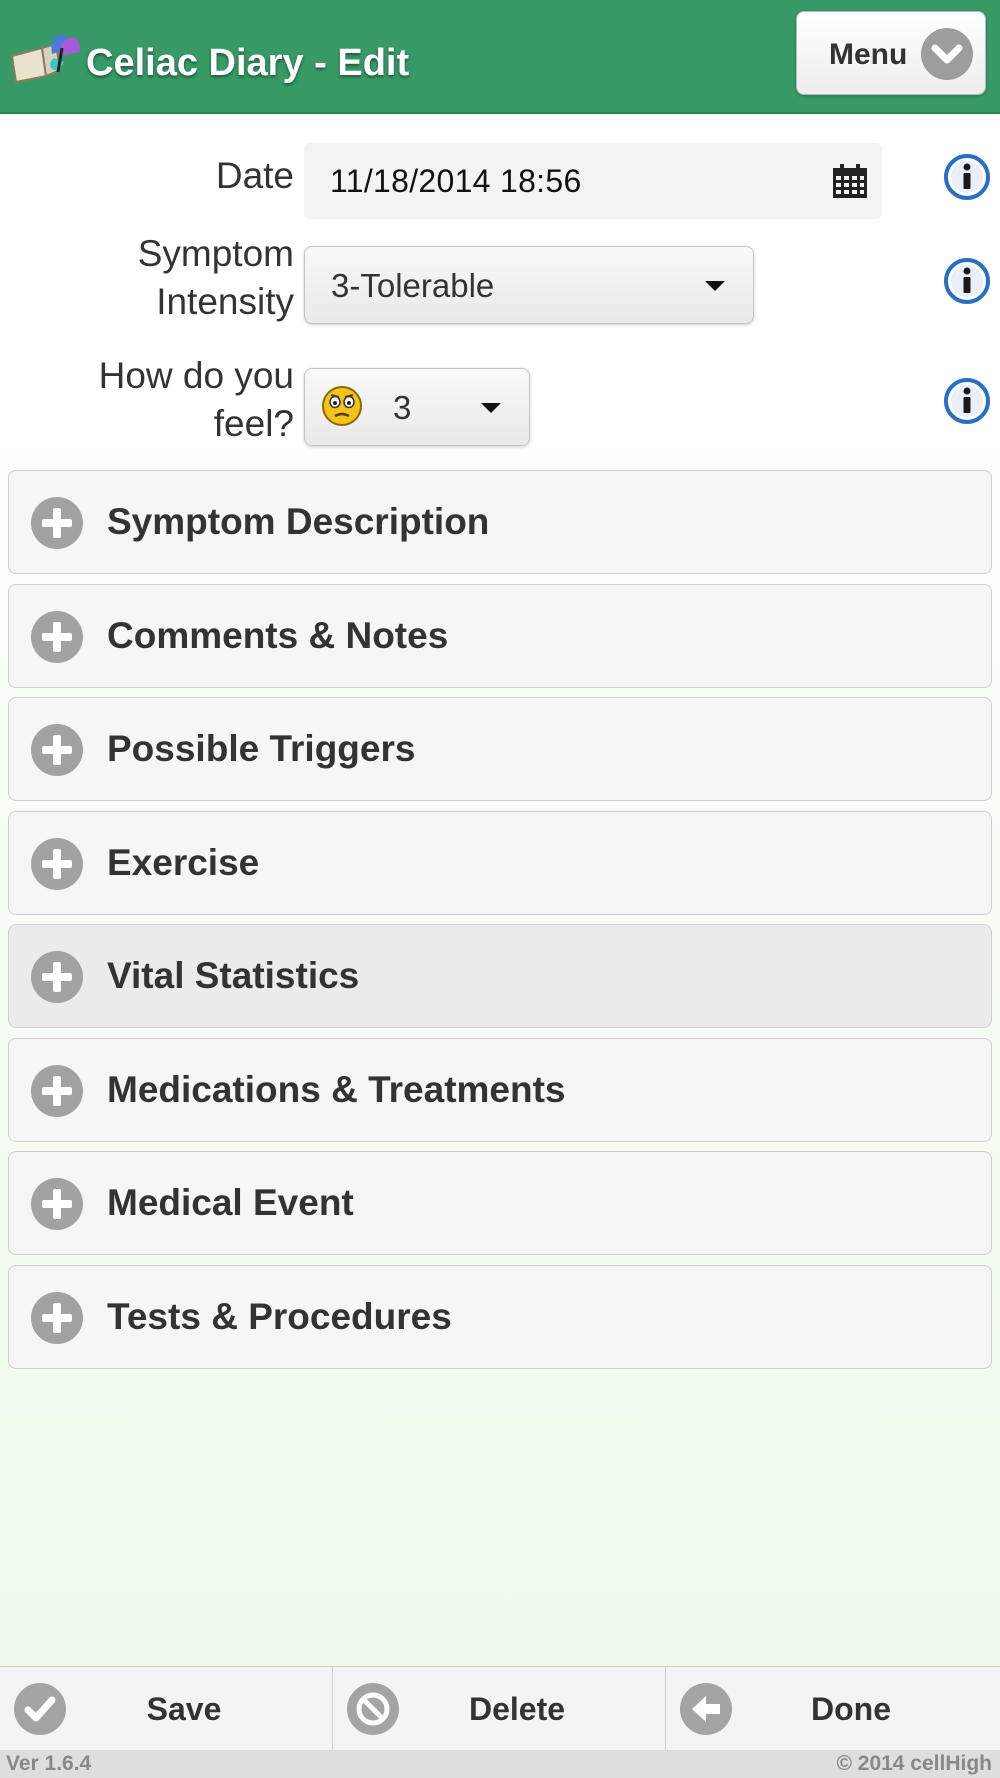  What do you see at coordinates (500, 522) in the screenshot?
I see `section-symptom-description: Symptom Description` at bounding box center [500, 522].